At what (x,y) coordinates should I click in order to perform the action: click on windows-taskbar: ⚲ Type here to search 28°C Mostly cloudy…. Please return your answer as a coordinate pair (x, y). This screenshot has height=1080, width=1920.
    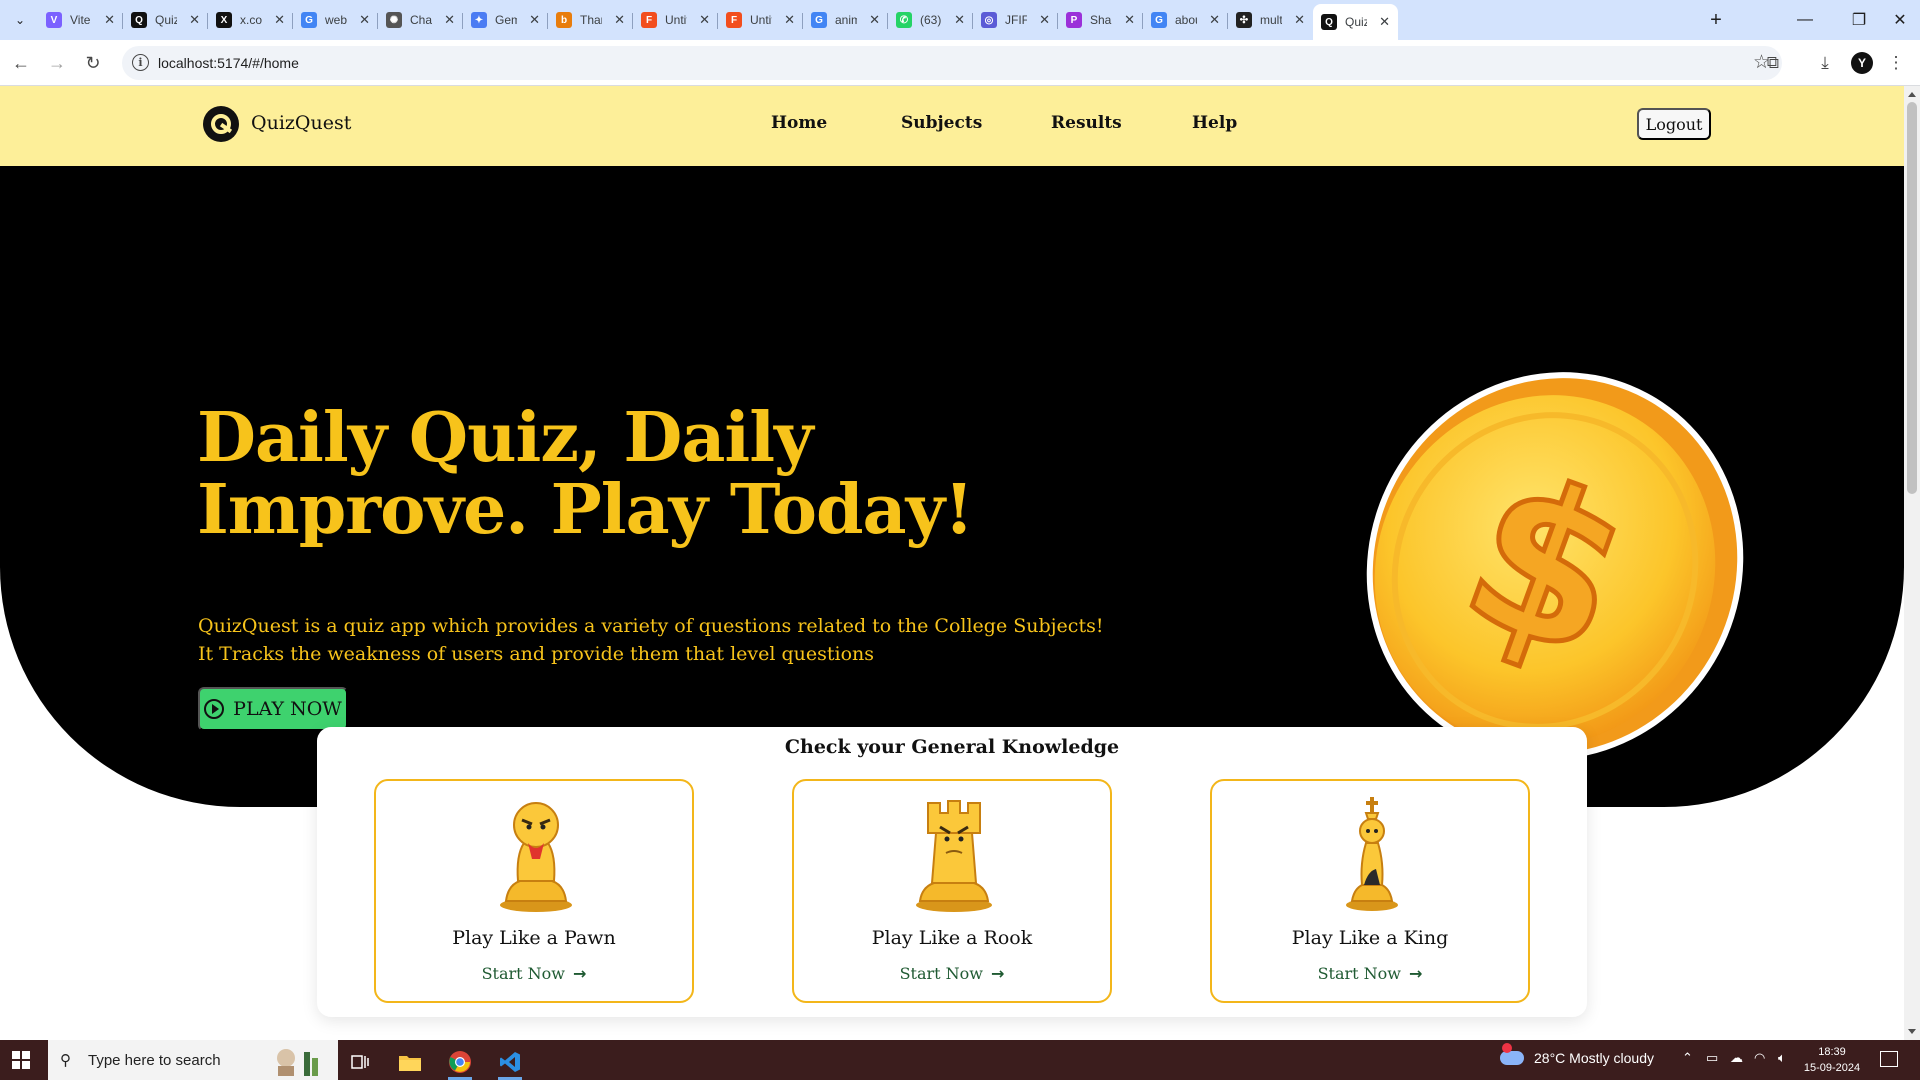
    Looking at the image, I should click on (960, 1060).